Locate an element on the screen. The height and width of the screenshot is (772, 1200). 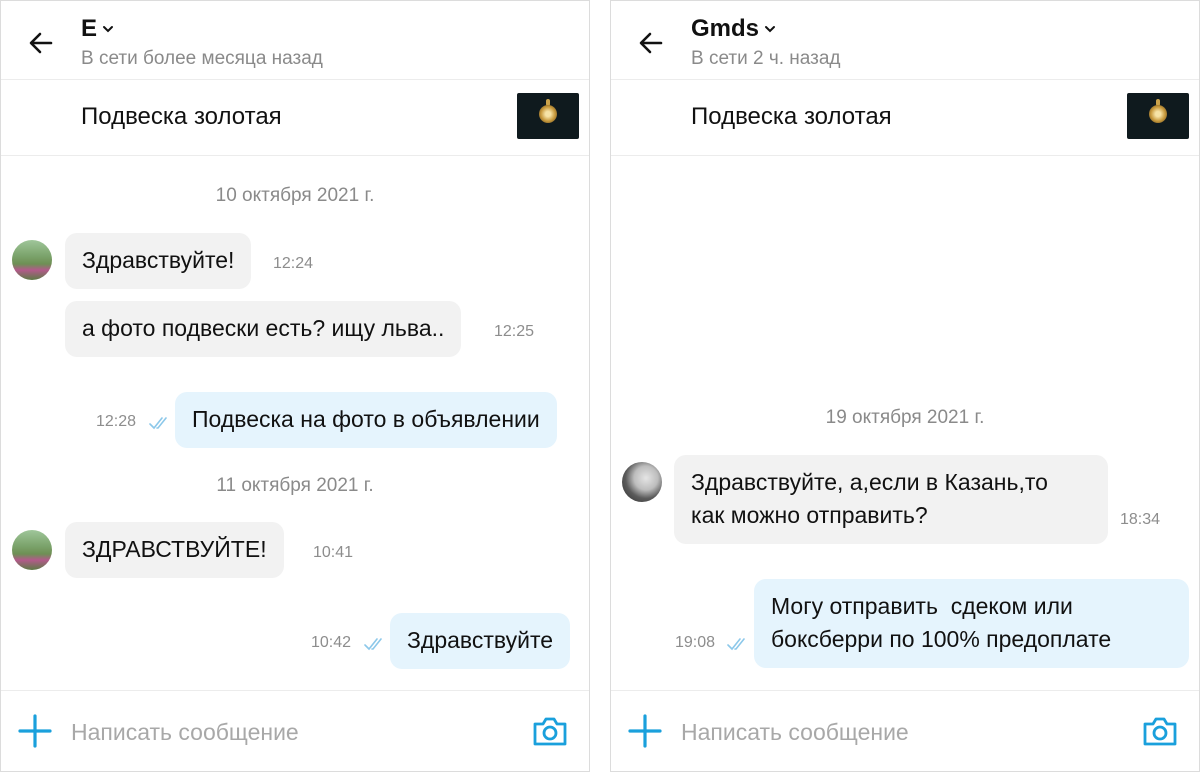
message-line: Могу отправить сдеком или is located at coordinates (922, 606).